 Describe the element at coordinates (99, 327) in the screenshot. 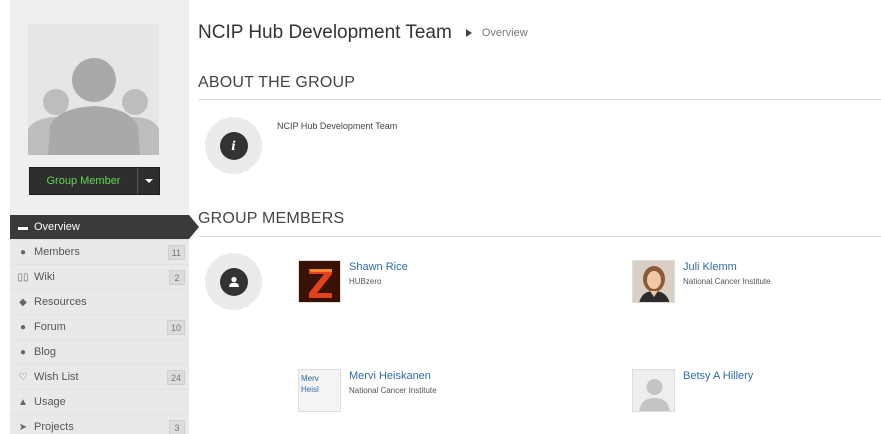

I see `nav-item-forum: ● Forum 10` at that location.